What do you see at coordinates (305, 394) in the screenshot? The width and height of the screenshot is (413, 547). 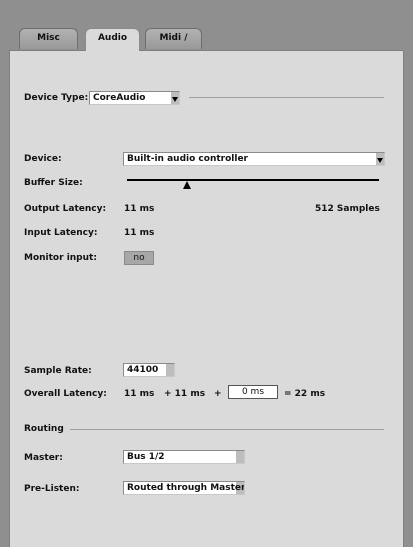 I see `overall-latency-total: = 22 ms` at bounding box center [305, 394].